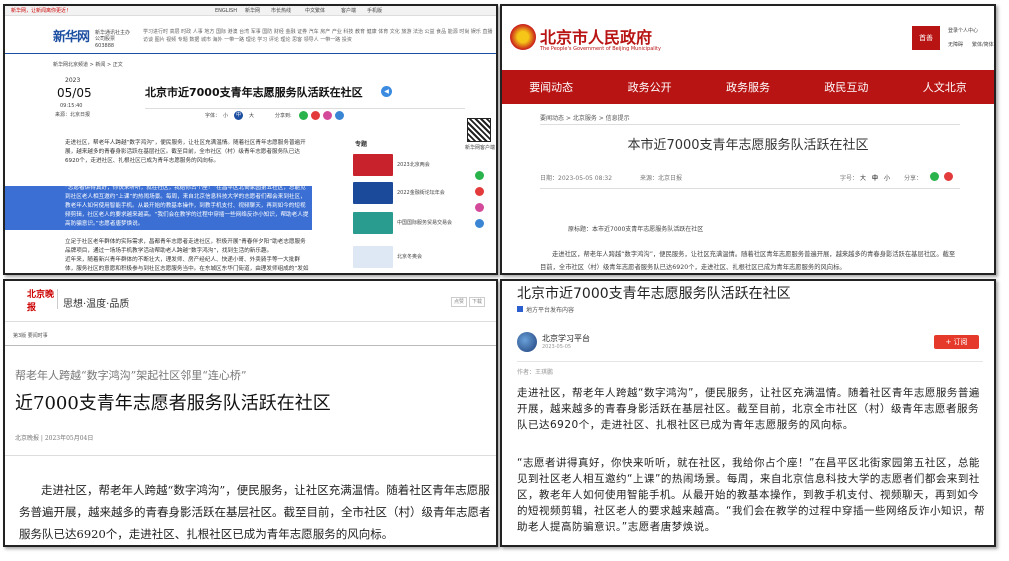  What do you see at coordinates (424, 223) in the screenshot?
I see `side-label-3: 中国国际服务贸易交易会` at bounding box center [424, 223].